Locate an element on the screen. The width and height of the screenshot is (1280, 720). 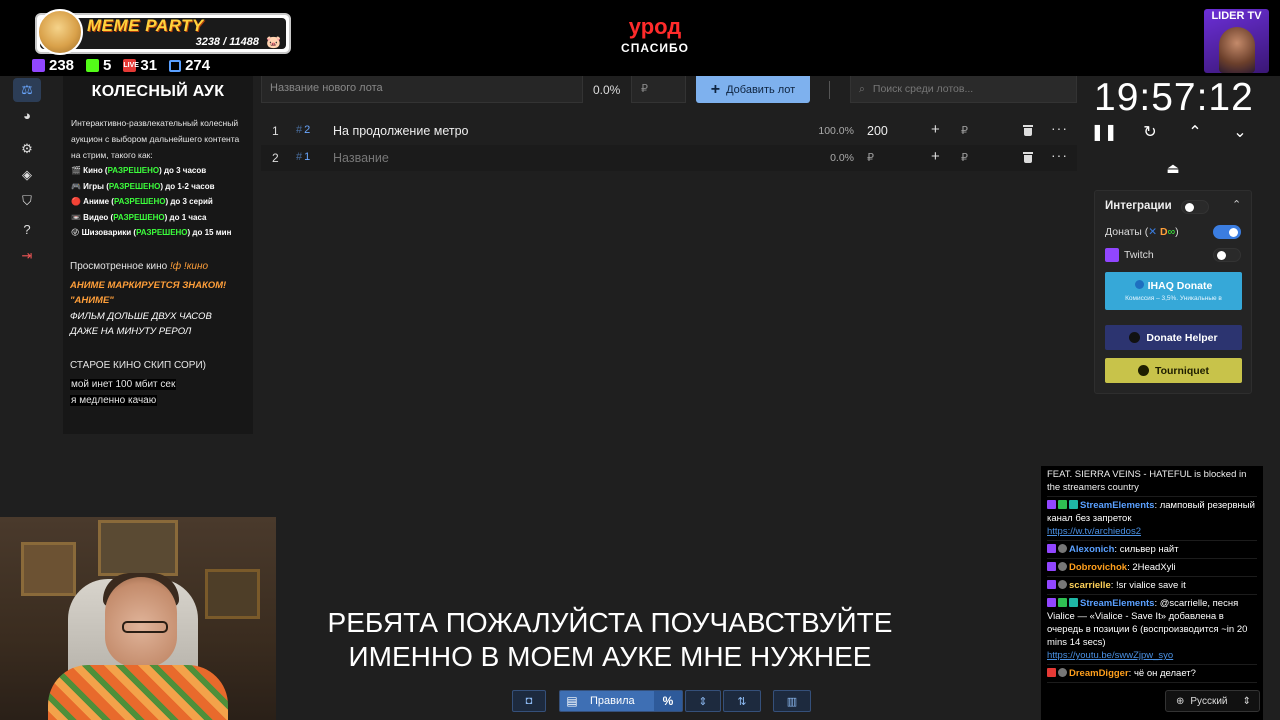
viewers-icon is located at coordinates (175, 65).